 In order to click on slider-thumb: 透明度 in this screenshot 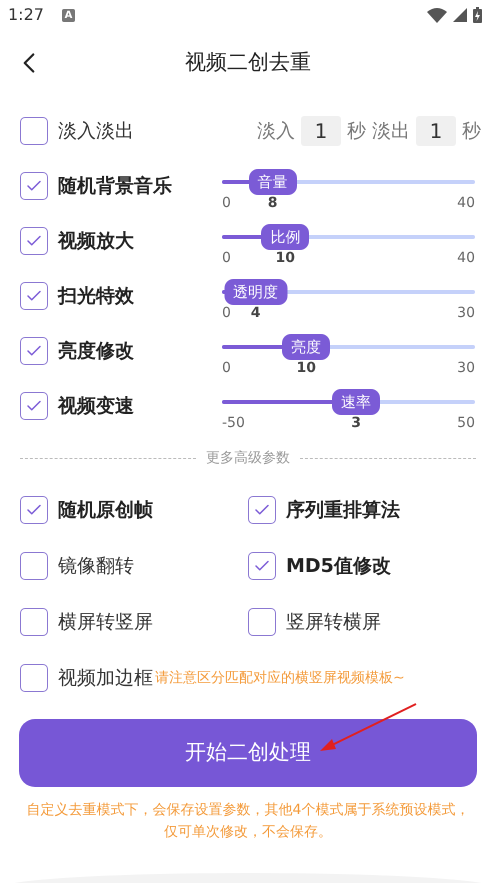, I will do `click(256, 292)`.